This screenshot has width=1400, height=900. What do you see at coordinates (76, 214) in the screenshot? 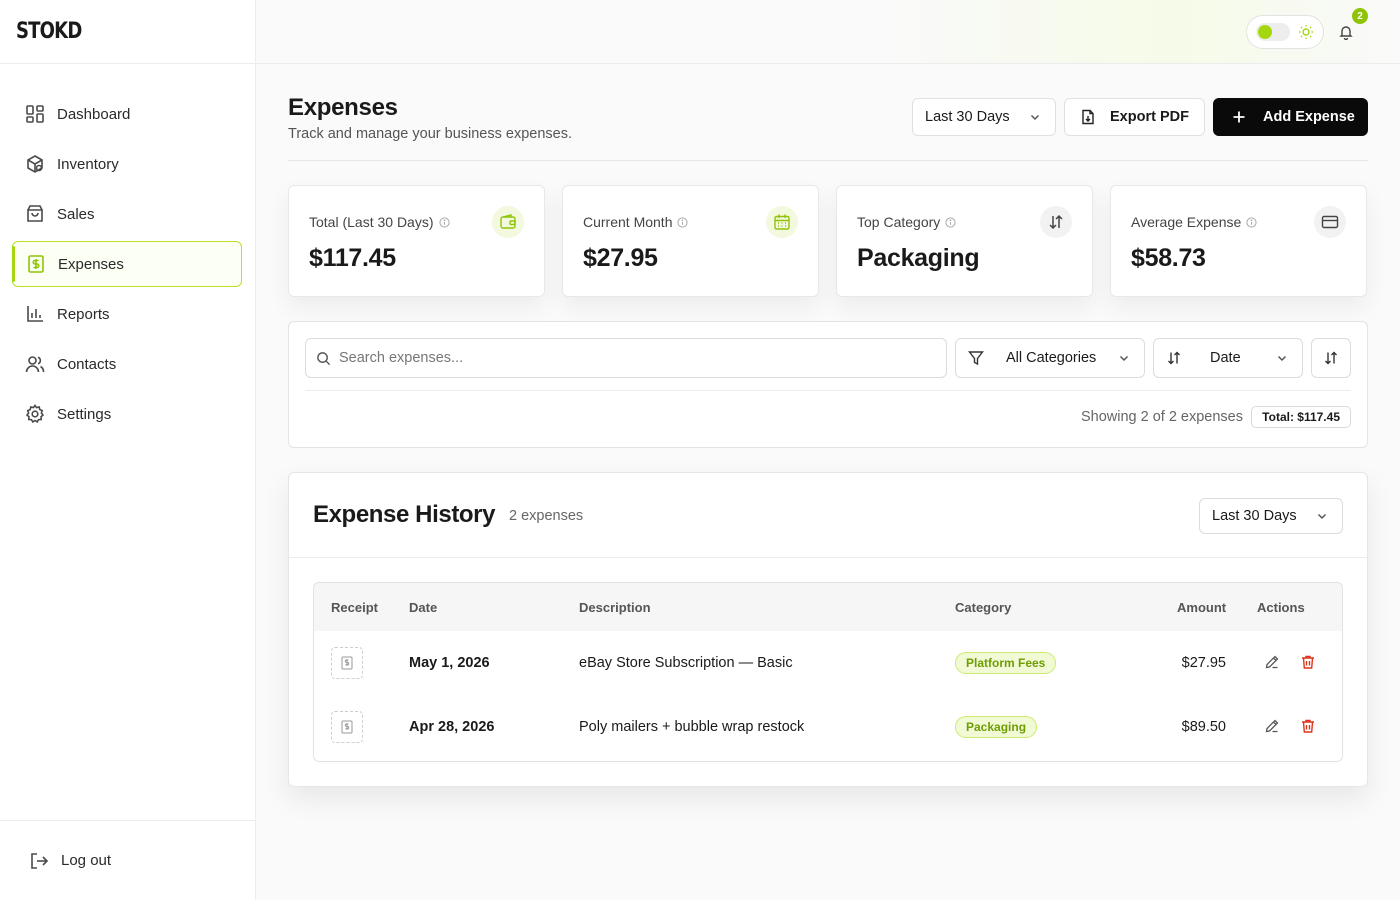
I see `sidebar-item-label: Sales` at bounding box center [76, 214].